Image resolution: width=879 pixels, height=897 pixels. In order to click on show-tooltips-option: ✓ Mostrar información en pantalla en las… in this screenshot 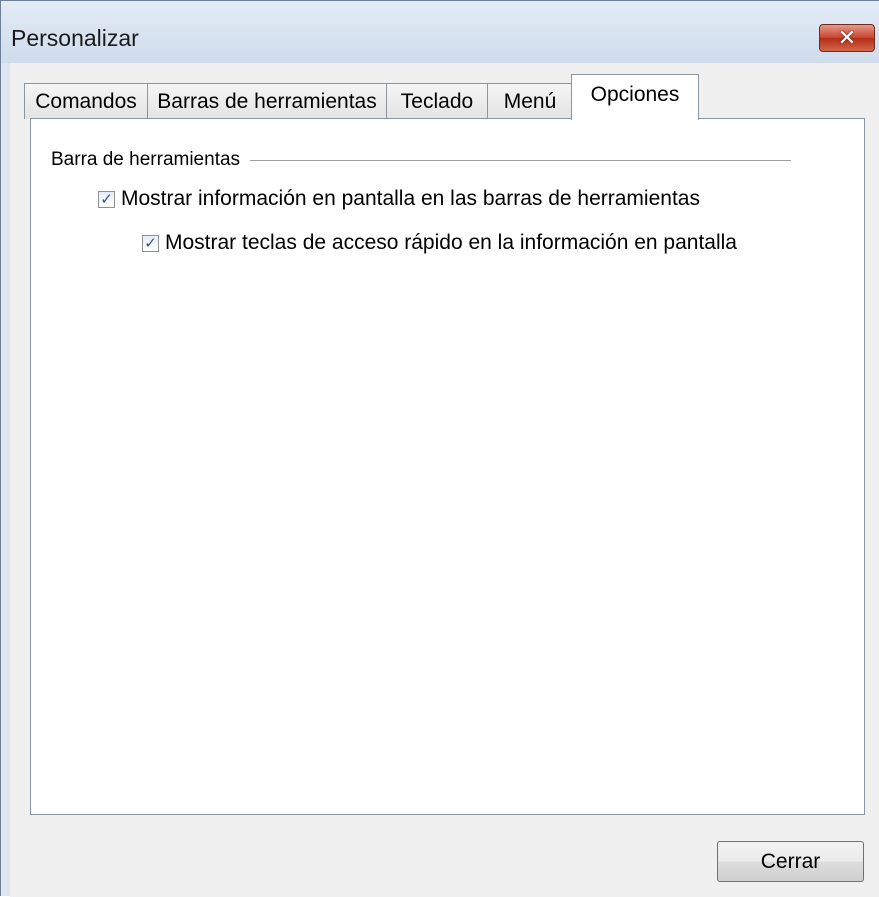, I will do `click(399, 199)`.